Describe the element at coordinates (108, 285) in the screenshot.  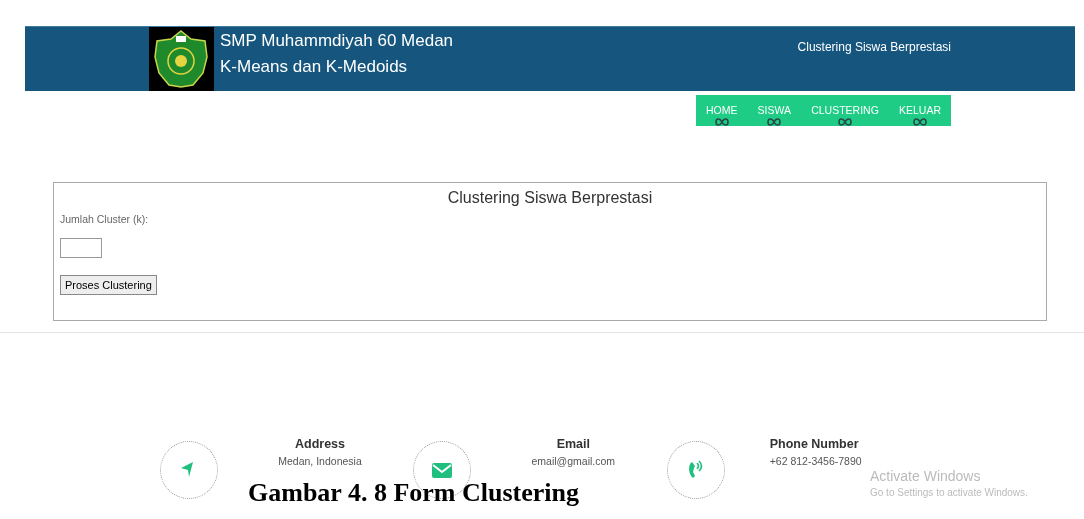
I see `submit-button: Proses Clustering` at that location.